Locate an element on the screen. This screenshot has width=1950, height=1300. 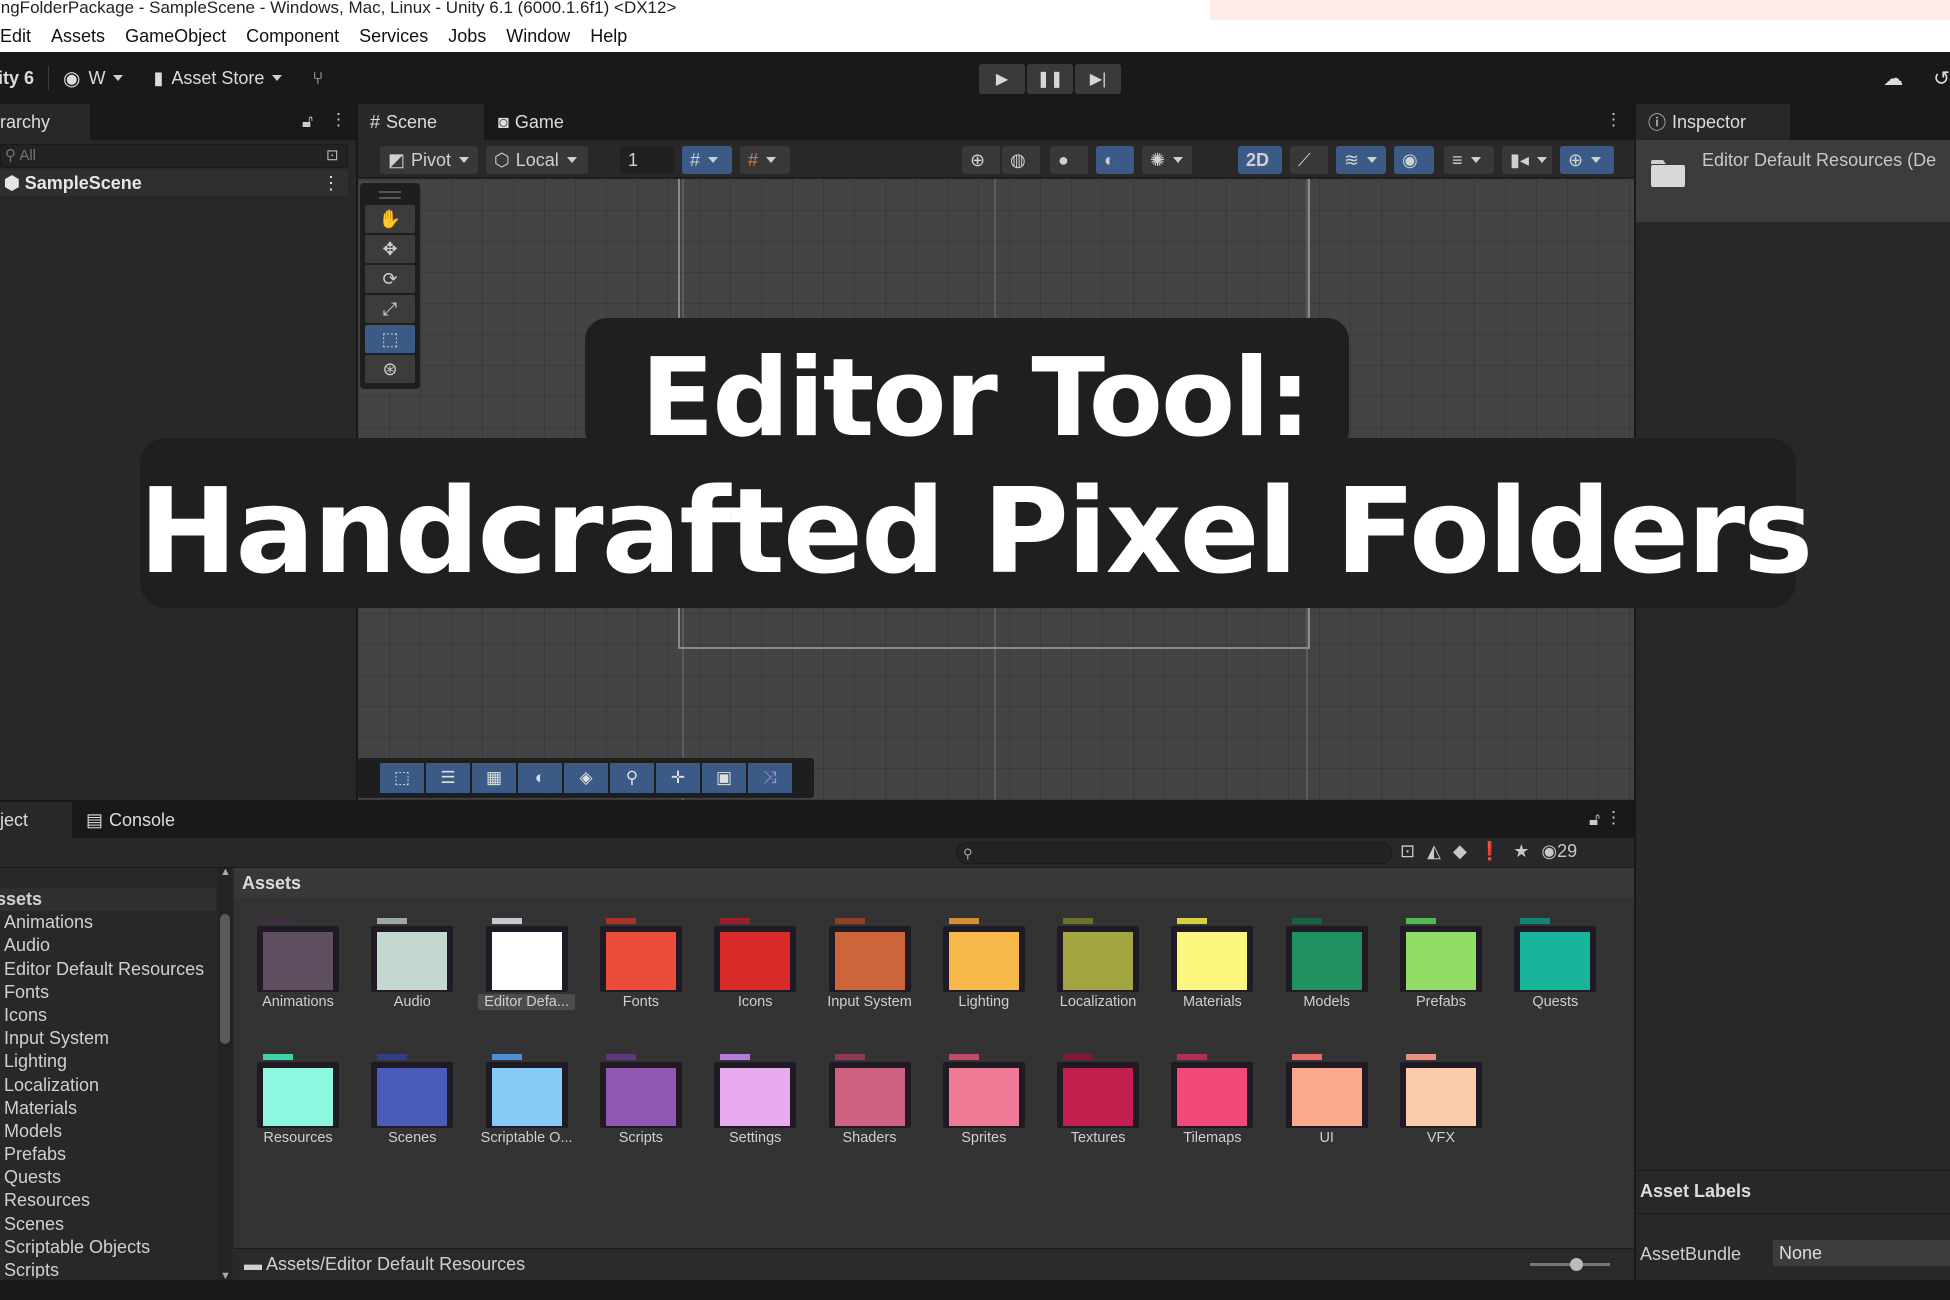
tab-console: ▤ Console is located at coordinates (144, 820).